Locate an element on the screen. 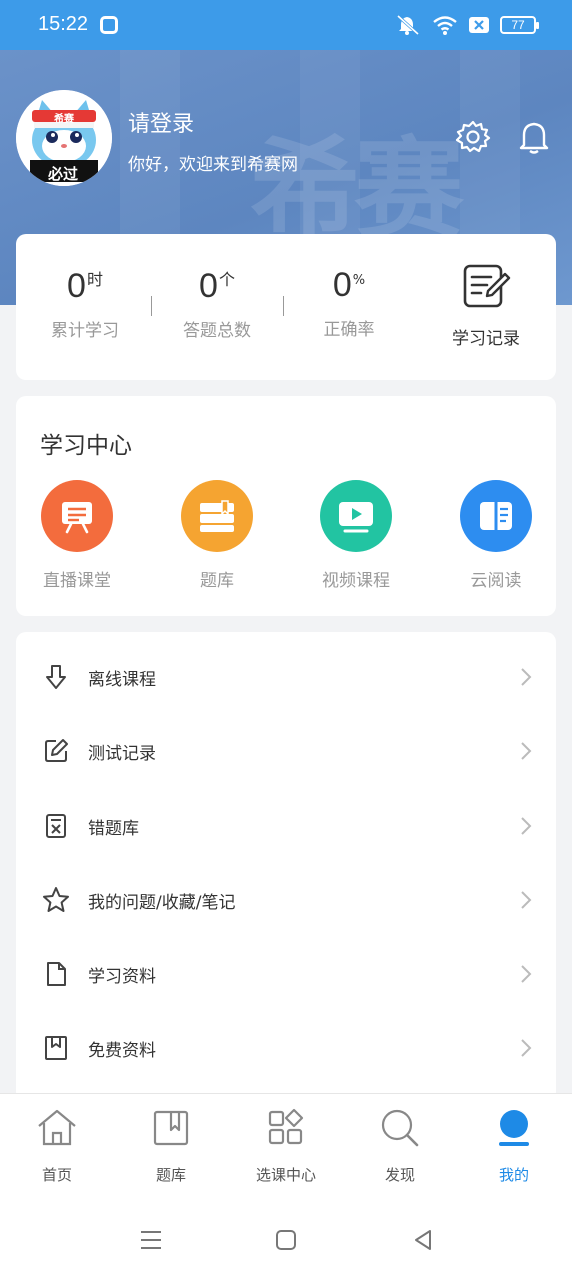 This screenshot has height=1280, width=572. notification-button is located at coordinates (534, 137).